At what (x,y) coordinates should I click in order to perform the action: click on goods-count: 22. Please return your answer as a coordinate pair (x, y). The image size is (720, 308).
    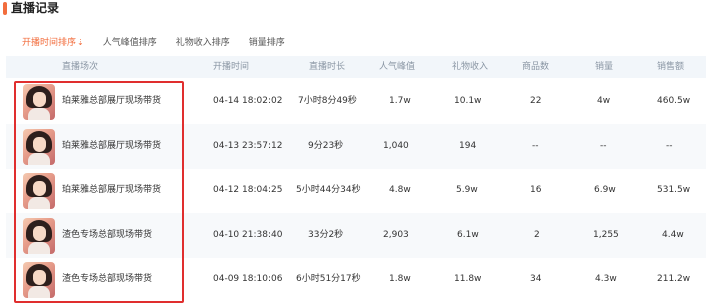
    Looking at the image, I should click on (536, 101).